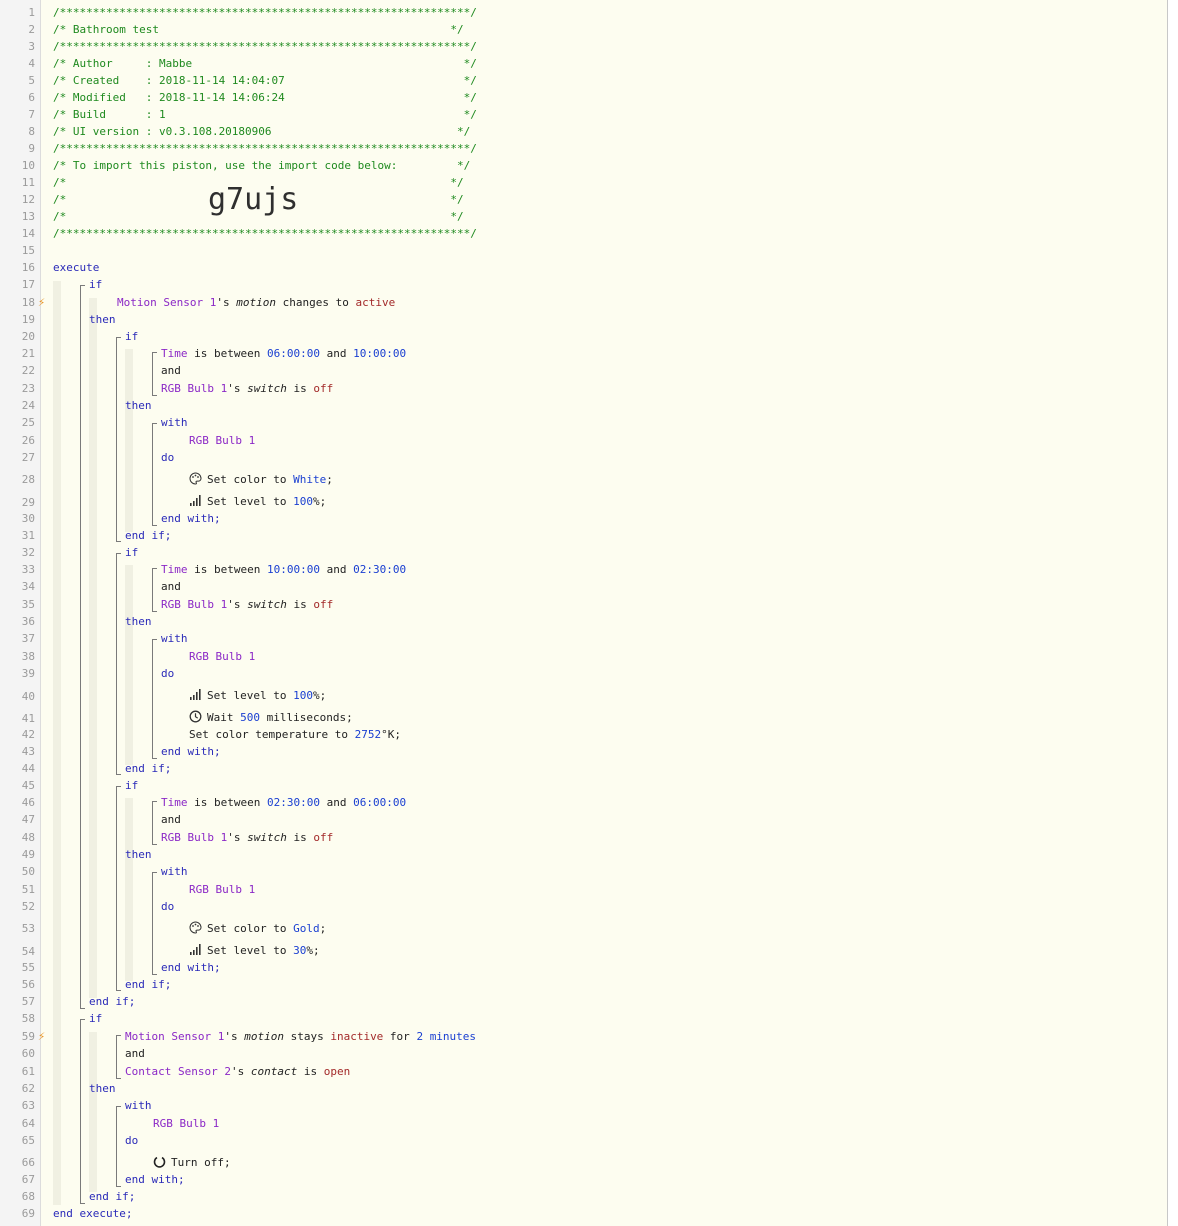 This screenshot has height=1226, width=1178. What do you see at coordinates (283, 569) in the screenshot?
I see `condition-time-between: Time is between 10:00:00 and 02:30:00` at bounding box center [283, 569].